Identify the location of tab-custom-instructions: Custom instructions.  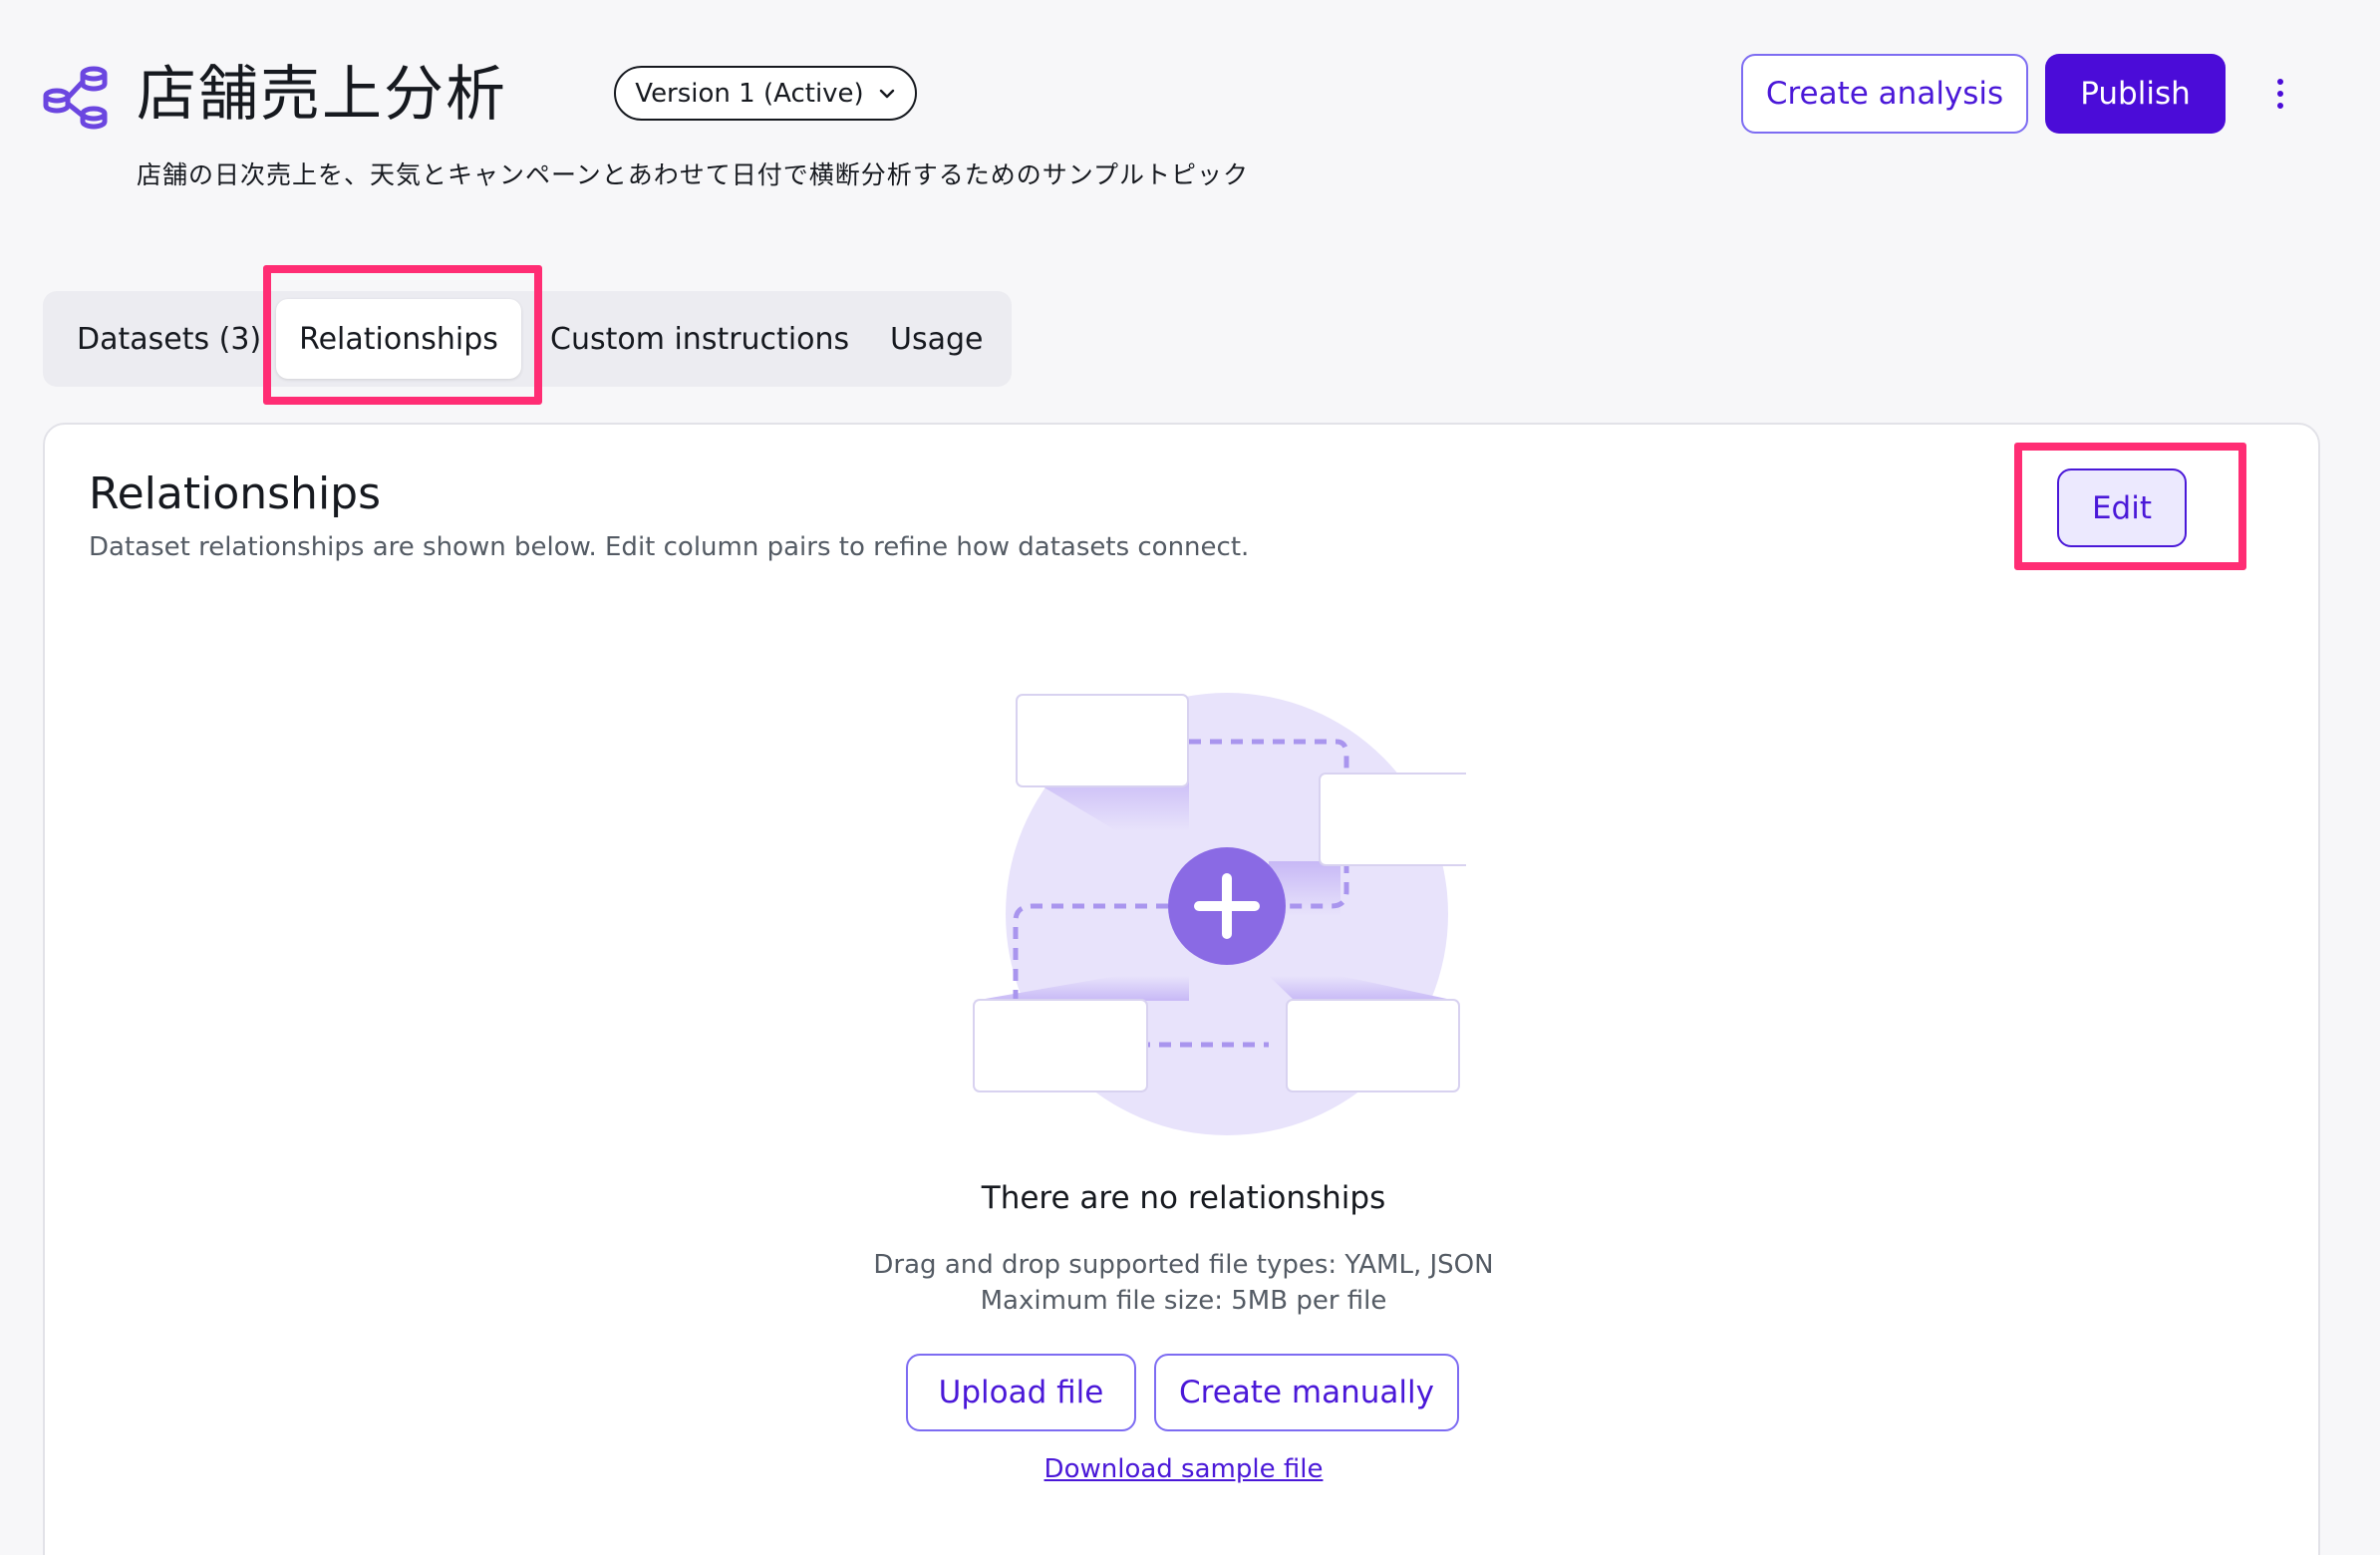
(699, 339).